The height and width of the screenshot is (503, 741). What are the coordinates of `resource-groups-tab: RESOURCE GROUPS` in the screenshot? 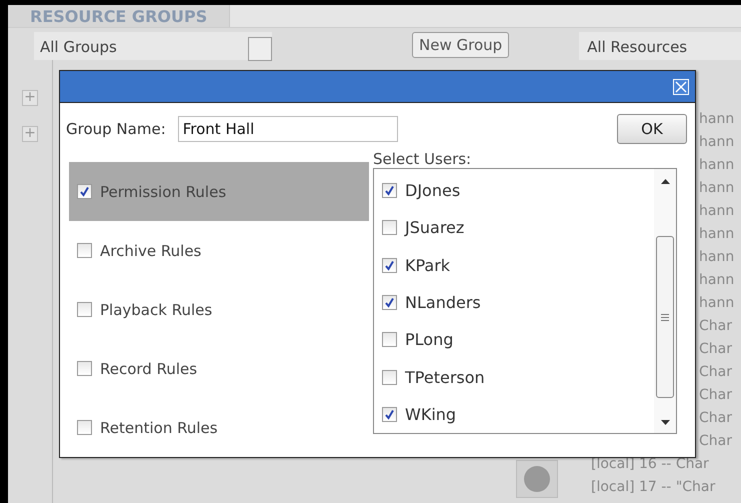 It's located at (119, 16).